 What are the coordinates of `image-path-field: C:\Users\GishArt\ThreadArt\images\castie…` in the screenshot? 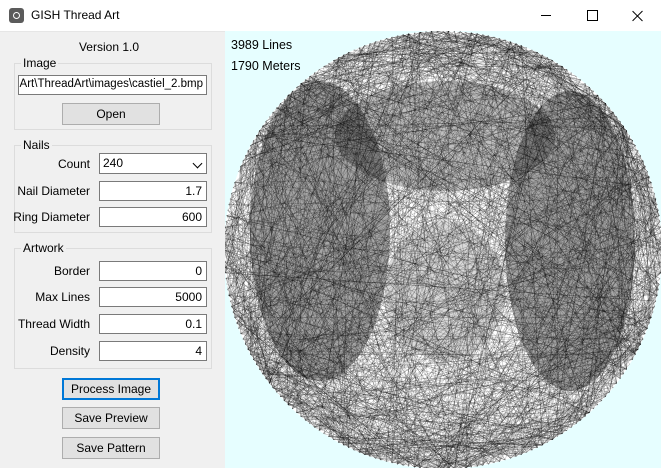 It's located at (112, 85).